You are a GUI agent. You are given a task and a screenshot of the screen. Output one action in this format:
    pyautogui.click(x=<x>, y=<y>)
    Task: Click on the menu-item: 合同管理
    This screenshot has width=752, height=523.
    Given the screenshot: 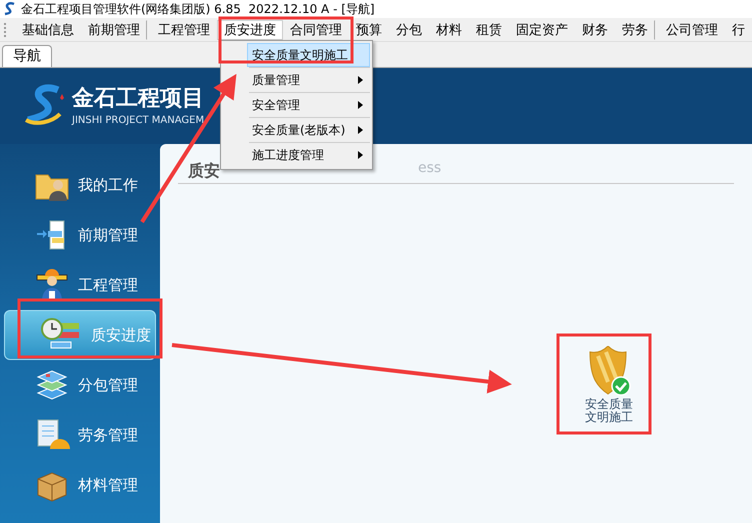 What is the action you would take?
    pyautogui.click(x=316, y=30)
    